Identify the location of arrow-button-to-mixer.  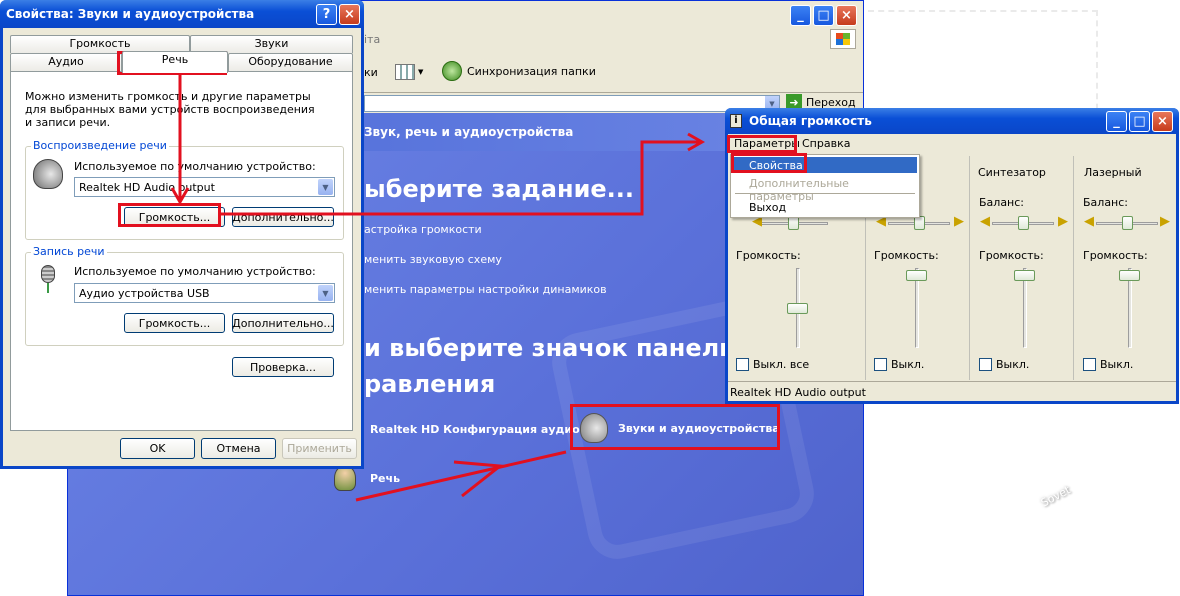
(460, 178).